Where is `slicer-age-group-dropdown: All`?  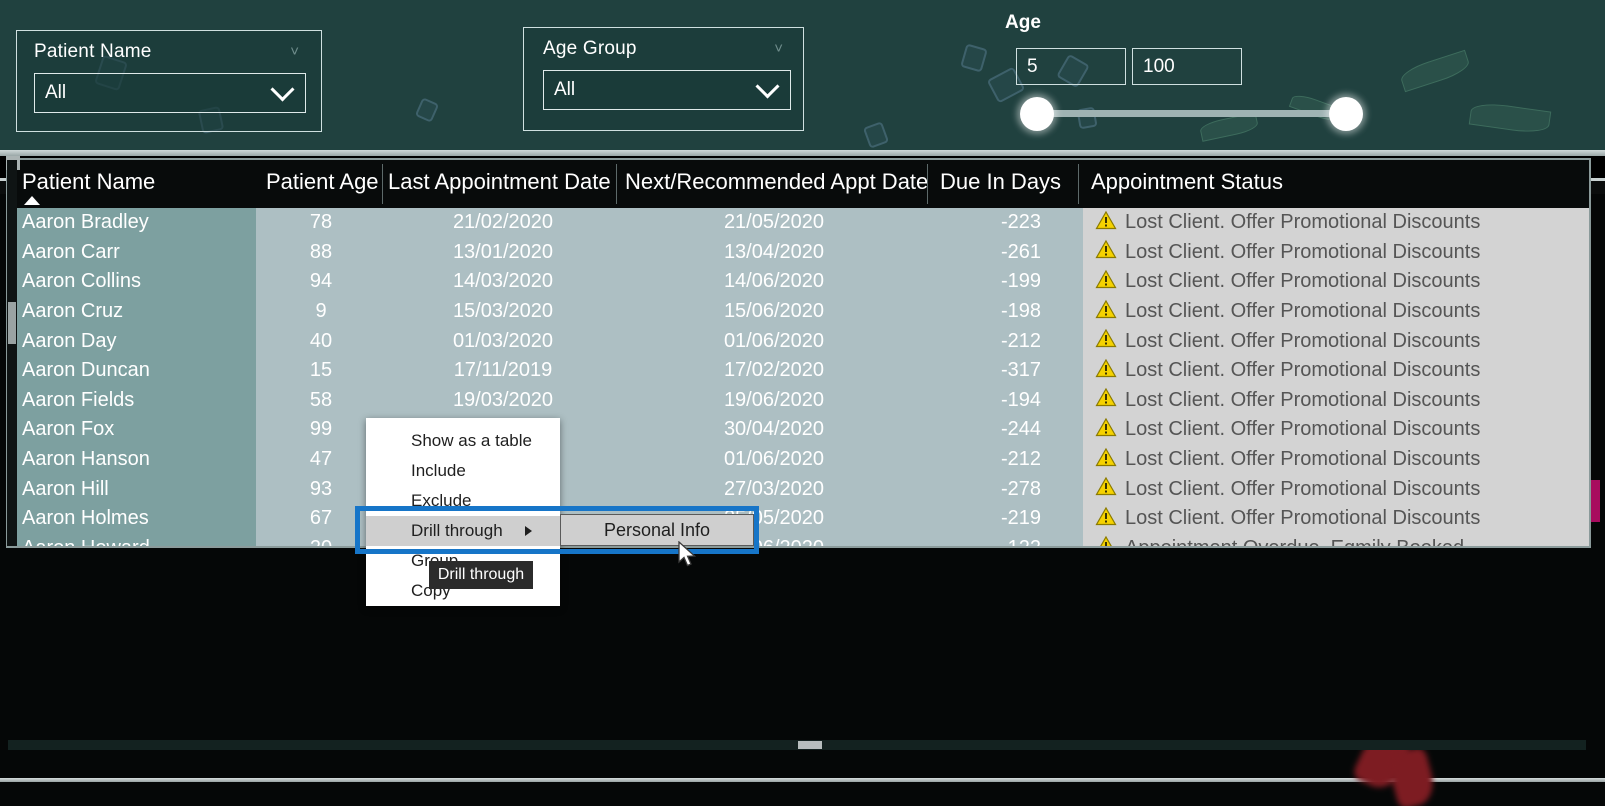
slicer-age-group-dropdown: All is located at coordinates (667, 90).